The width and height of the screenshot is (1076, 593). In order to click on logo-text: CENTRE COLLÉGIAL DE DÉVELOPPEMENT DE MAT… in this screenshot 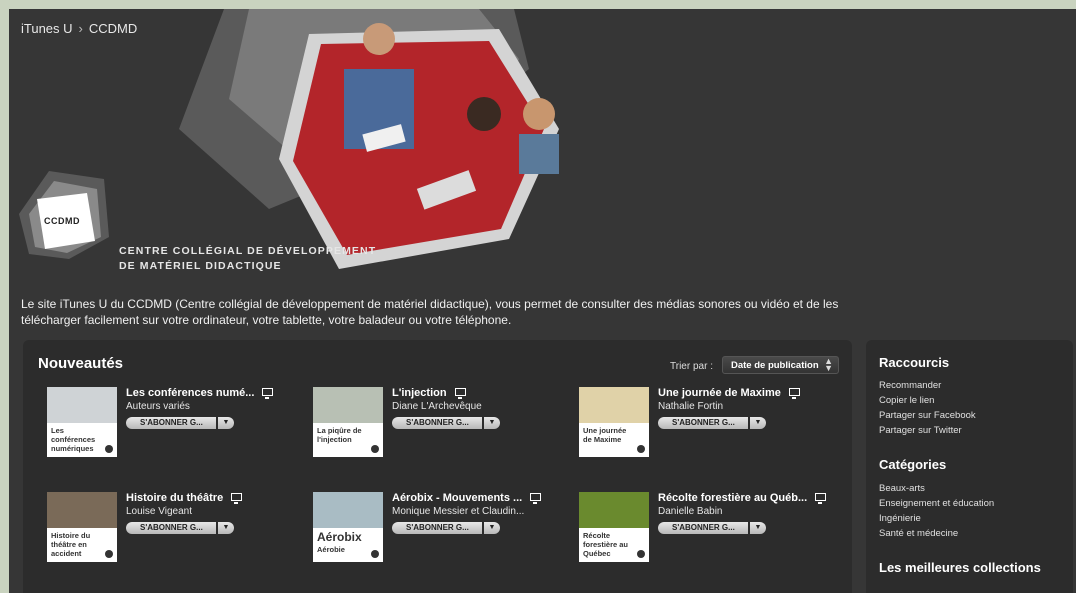, I will do `click(247, 259)`.